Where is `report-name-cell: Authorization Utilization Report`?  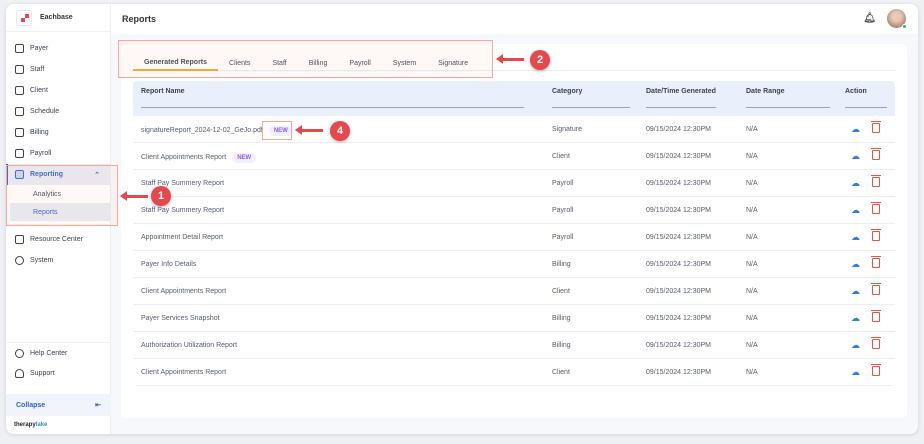 report-name-cell: Authorization Utilization Report is located at coordinates (189, 345).